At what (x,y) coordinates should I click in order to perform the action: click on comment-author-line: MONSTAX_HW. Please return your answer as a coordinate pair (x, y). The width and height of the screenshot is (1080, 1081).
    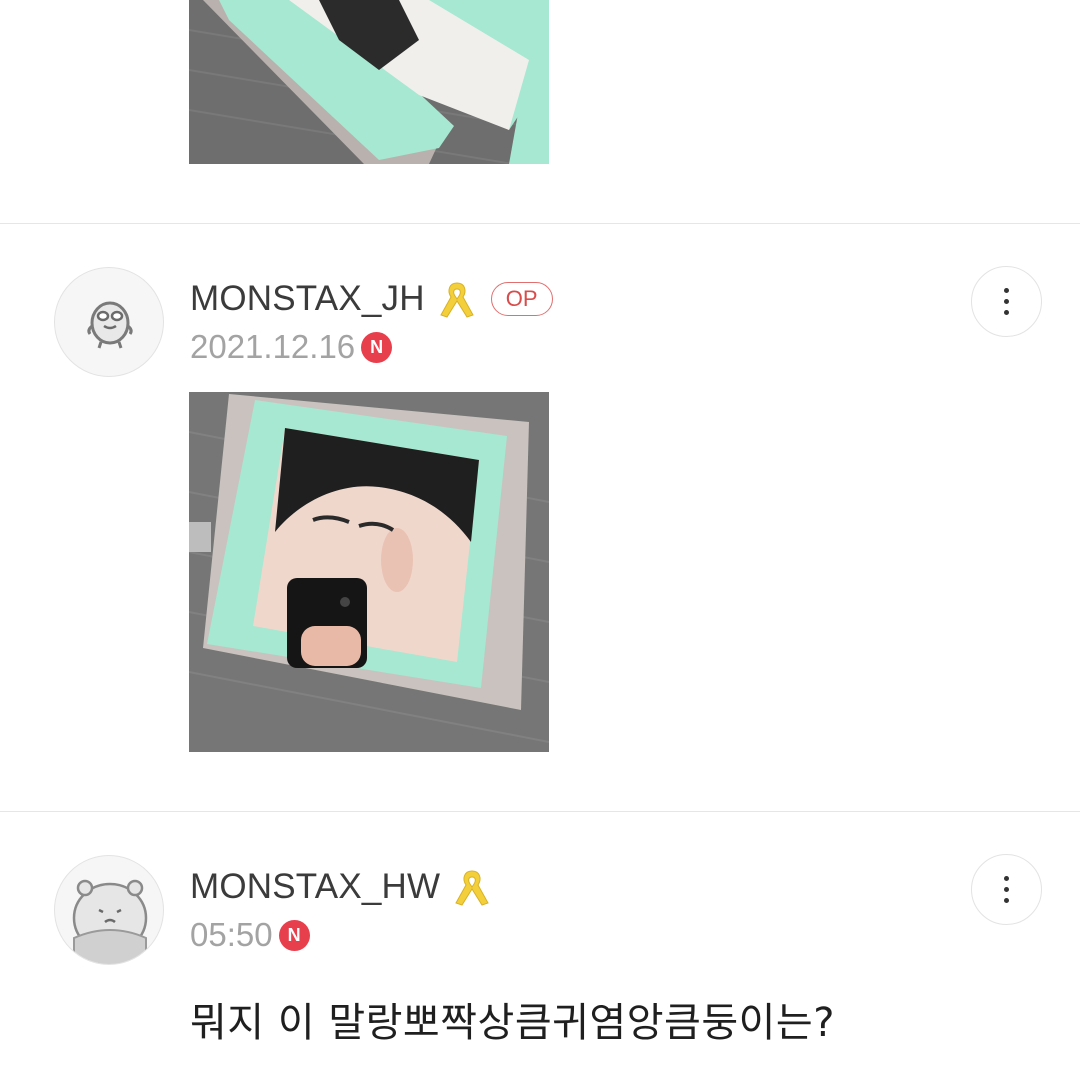
    Looking at the image, I should click on (342, 887).